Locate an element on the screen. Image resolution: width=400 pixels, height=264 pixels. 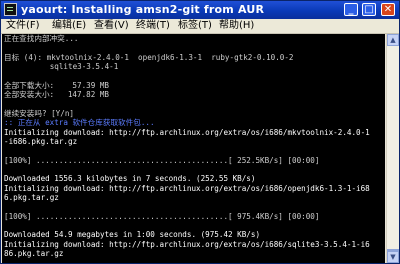
menu-help: 帮助(H) is located at coordinates (236, 26).